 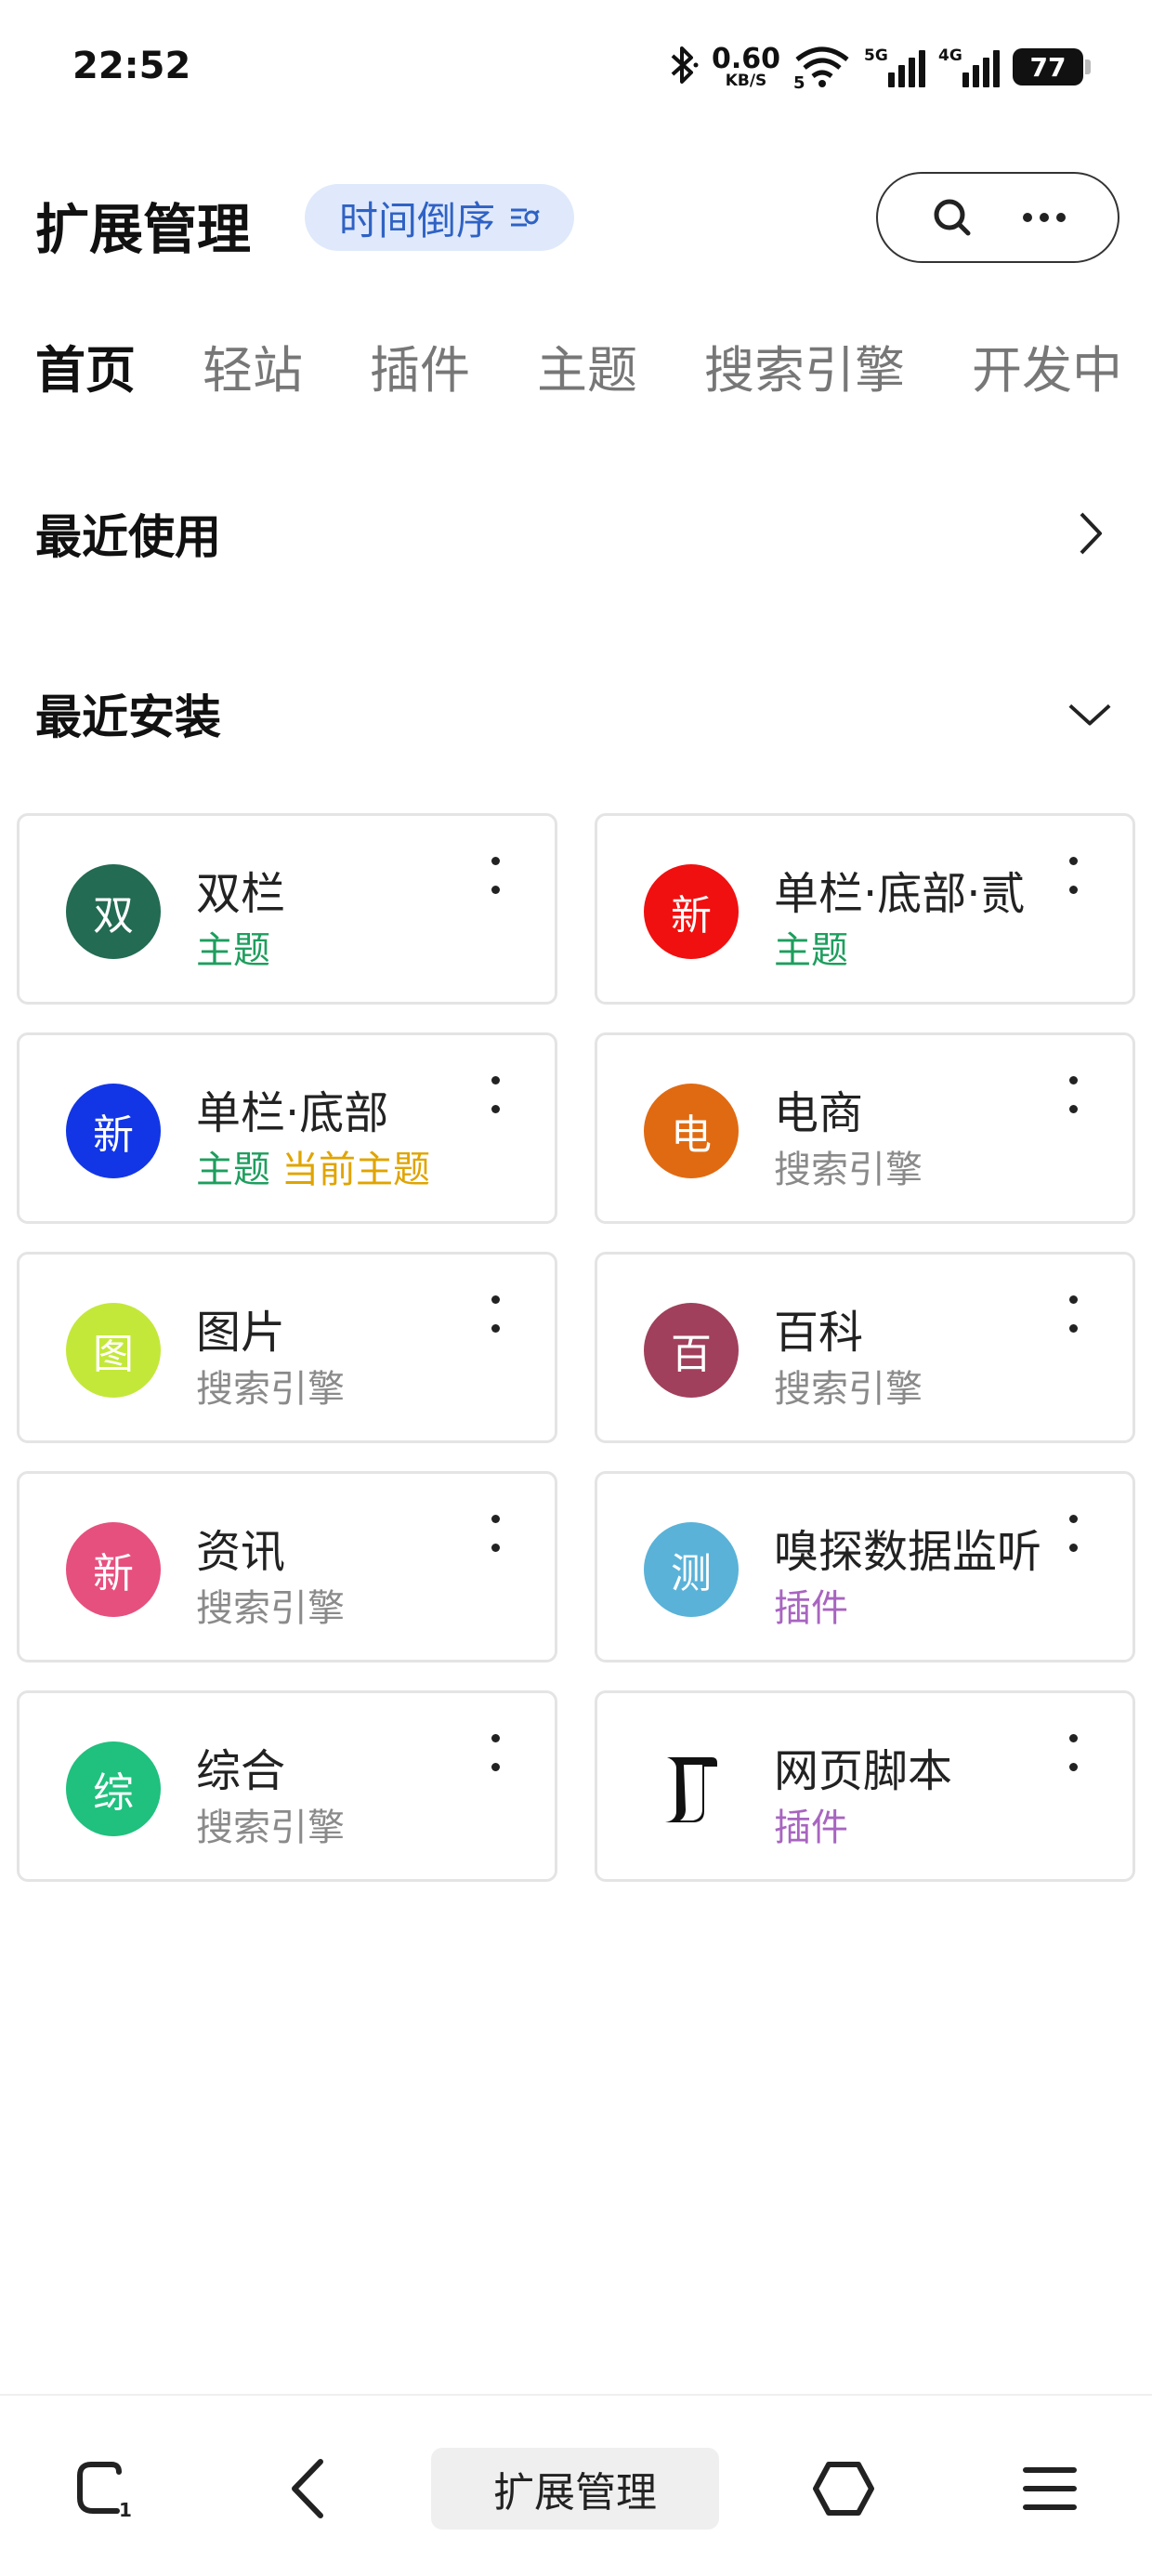 What do you see at coordinates (287, 1347) in the screenshot?
I see `extension-card: 图图片搜索引擎` at bounding box center [287, 1347].